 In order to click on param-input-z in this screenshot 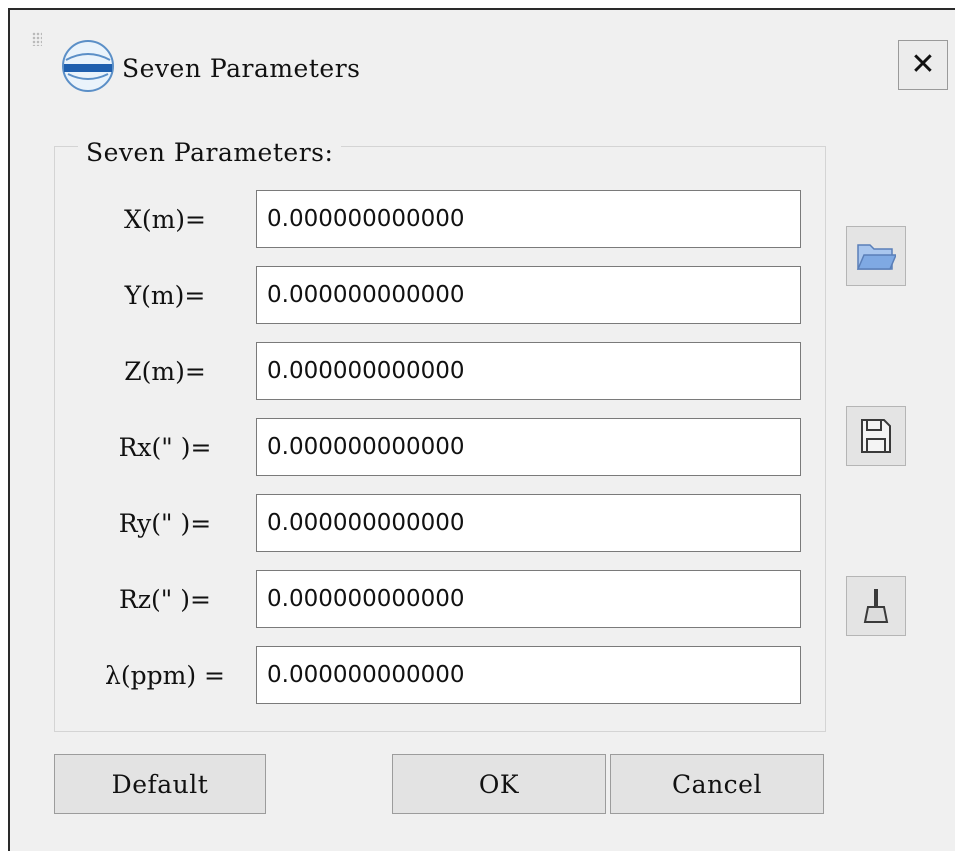, I will do `click(528, 371)`.